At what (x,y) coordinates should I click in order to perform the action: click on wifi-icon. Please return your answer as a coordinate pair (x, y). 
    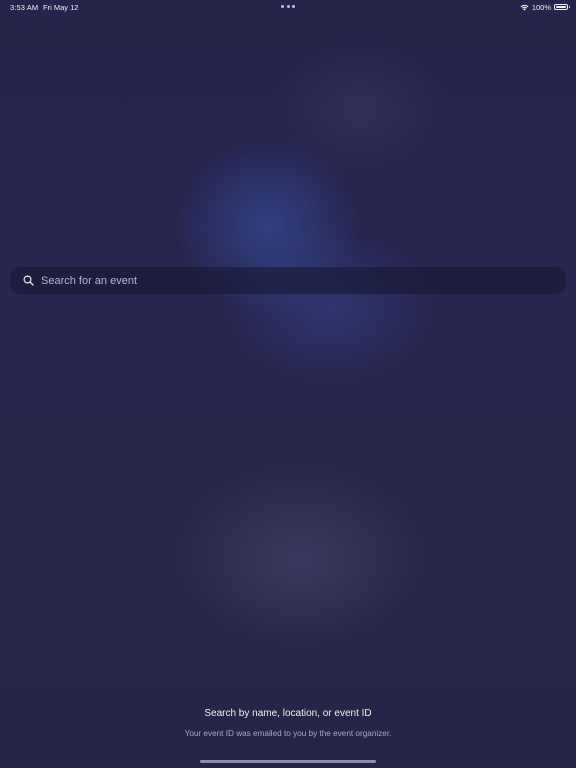
    Looking at the image, I should click on (524, 7).